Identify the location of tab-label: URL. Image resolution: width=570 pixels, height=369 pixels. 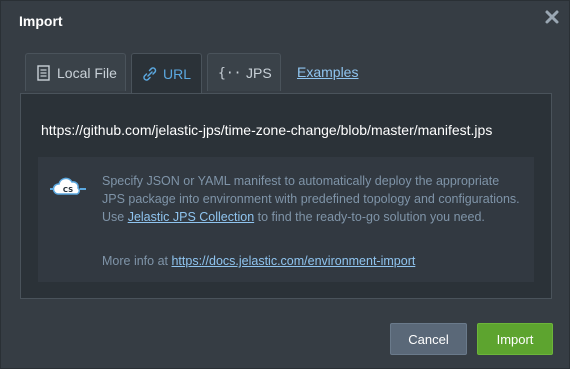
(177, 73).